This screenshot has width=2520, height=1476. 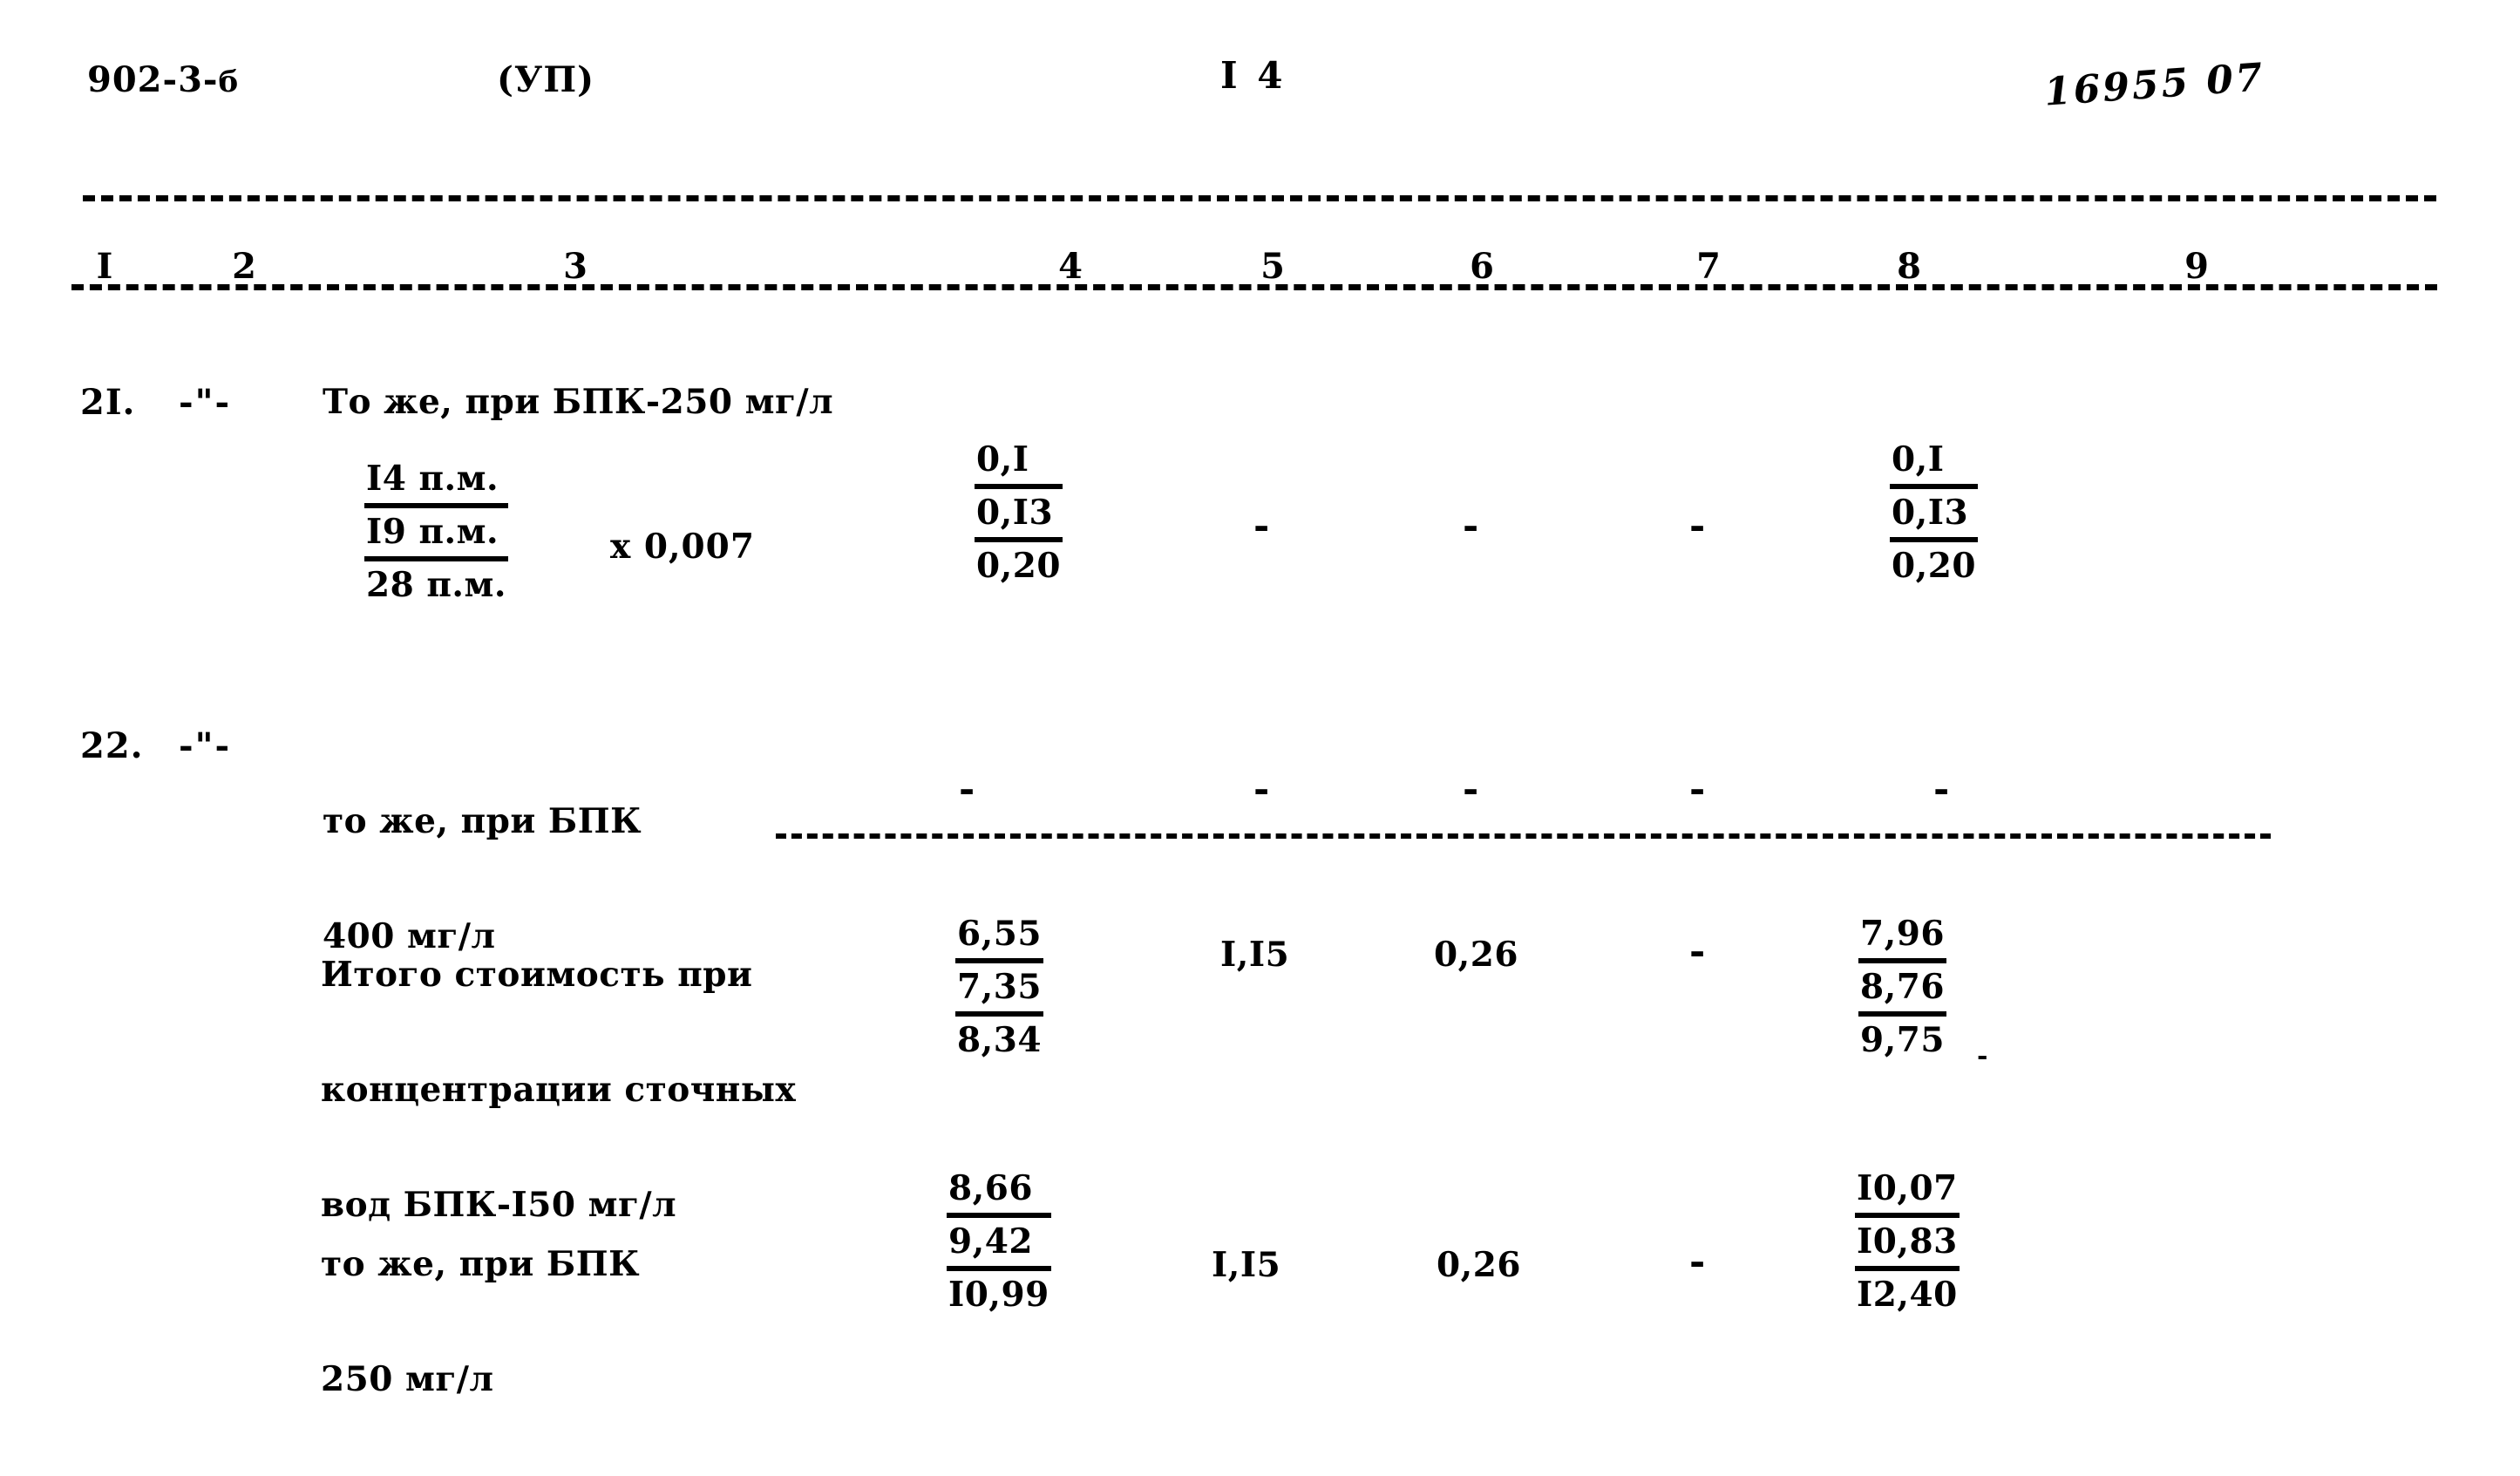 I want to click on total-250-col4-stack: 8,66 9,42 I0,99, so click(x=999, y=1242).